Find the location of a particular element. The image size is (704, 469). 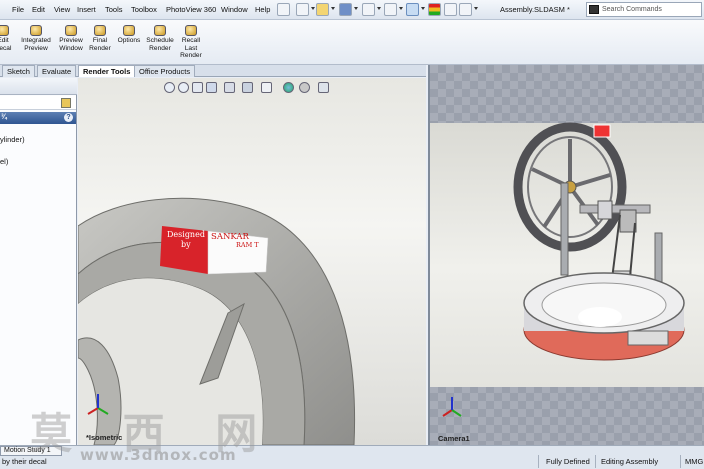

tab-sketch: Sketch is located at coordinates (18, 71).